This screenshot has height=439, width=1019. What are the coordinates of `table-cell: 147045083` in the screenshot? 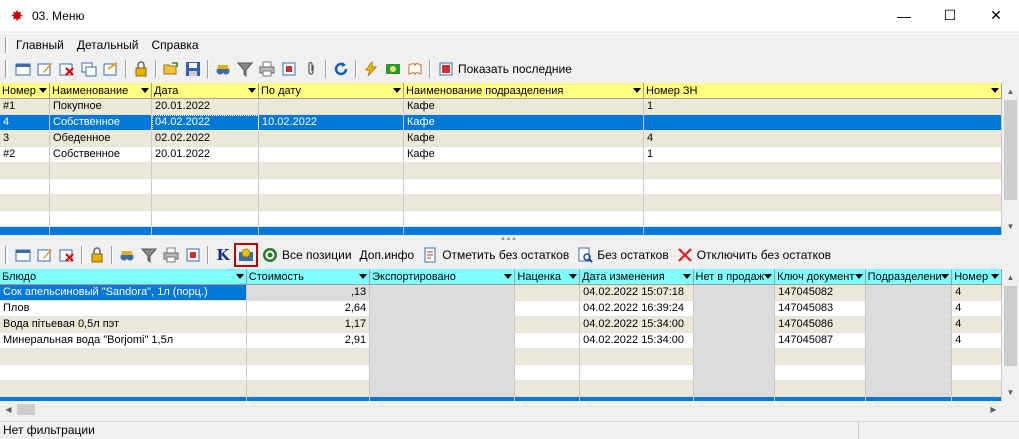 It's located at (820, 309).